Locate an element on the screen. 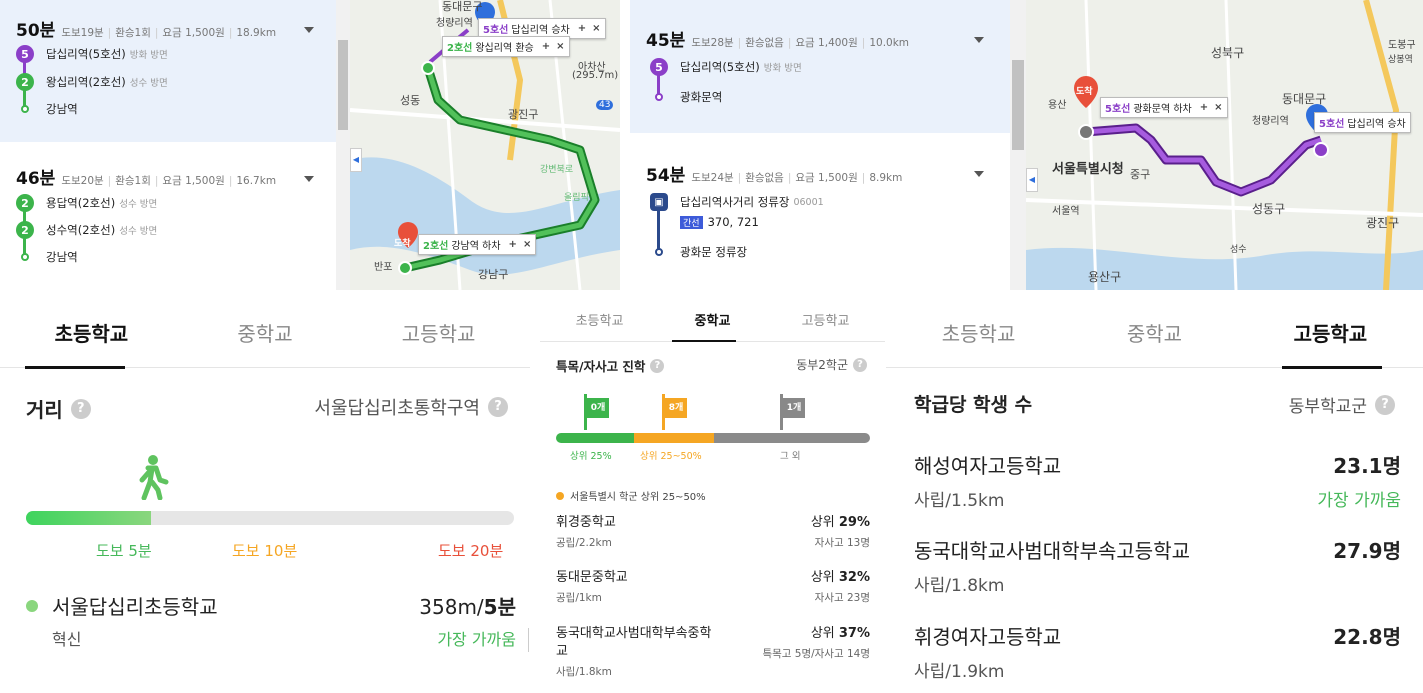  school-district: 동부학교군 is located at coordinates (1327, 407).